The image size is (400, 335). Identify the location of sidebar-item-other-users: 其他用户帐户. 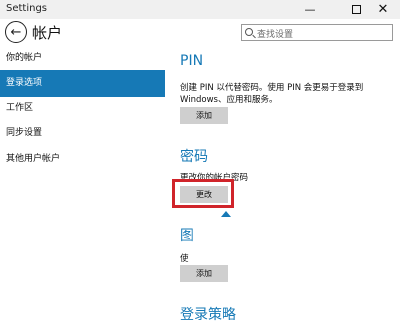
(82, 159).